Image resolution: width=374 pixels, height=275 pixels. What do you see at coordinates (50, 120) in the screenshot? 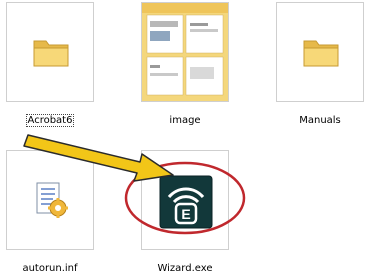
I see `file-name-label: Acrobat6` at bounding box center [50, 120].